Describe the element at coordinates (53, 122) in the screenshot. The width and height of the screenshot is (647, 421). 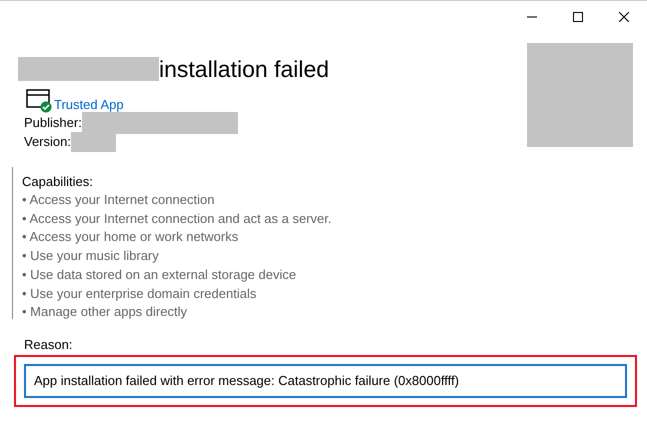
I see `publisher-label: Publisher:` at that location.